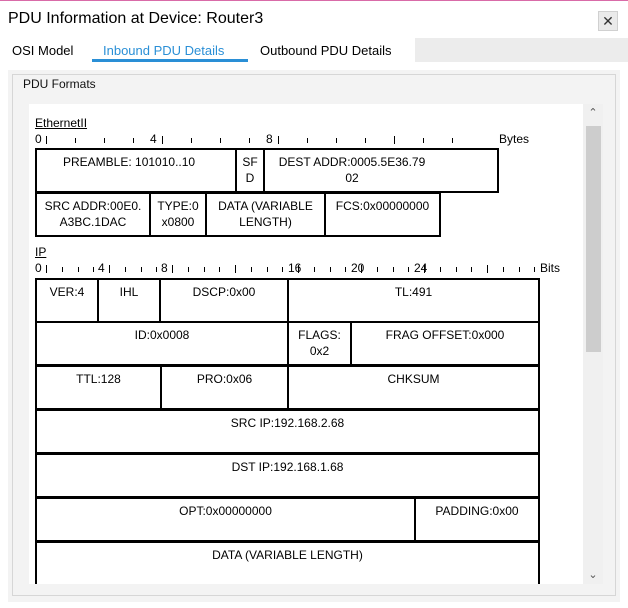 The width and height of the screenshot is (628, 608). Describe the element at coordinates (101, 268) in the screenshot. I see `ip-ruler-4: 4` at that location.